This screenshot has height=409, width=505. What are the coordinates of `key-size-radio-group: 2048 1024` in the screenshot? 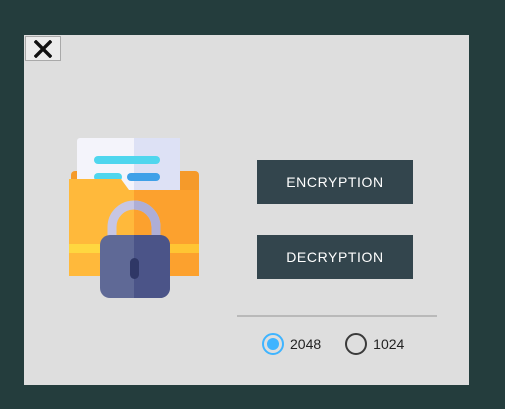 It's located at (333, 344).